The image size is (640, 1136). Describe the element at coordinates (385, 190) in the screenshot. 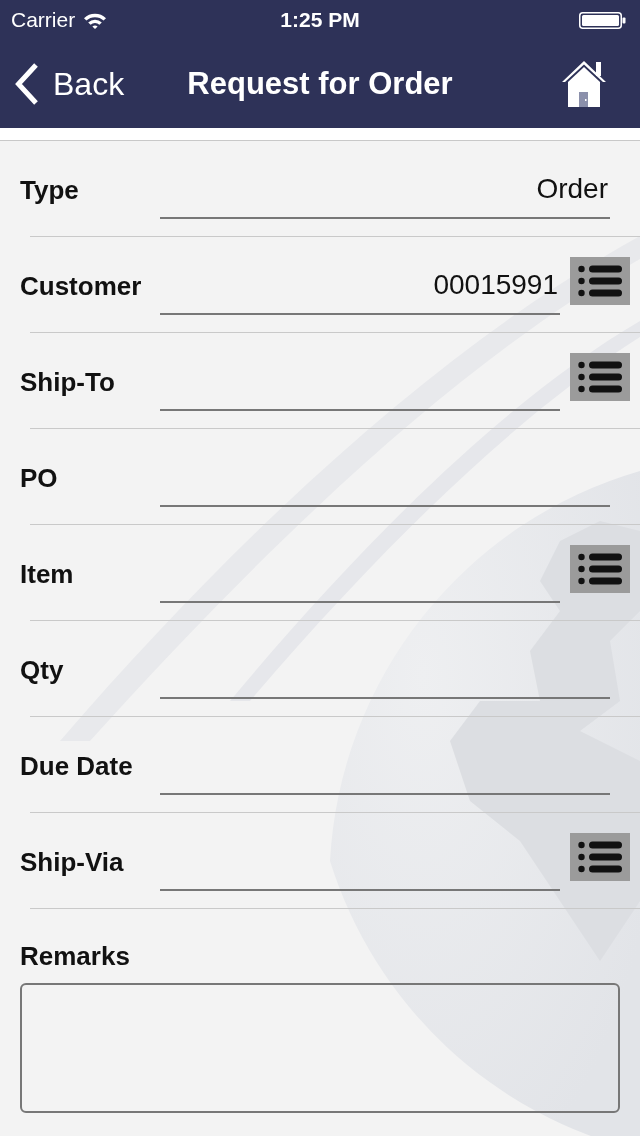

I see `text-field: Order` at that location.